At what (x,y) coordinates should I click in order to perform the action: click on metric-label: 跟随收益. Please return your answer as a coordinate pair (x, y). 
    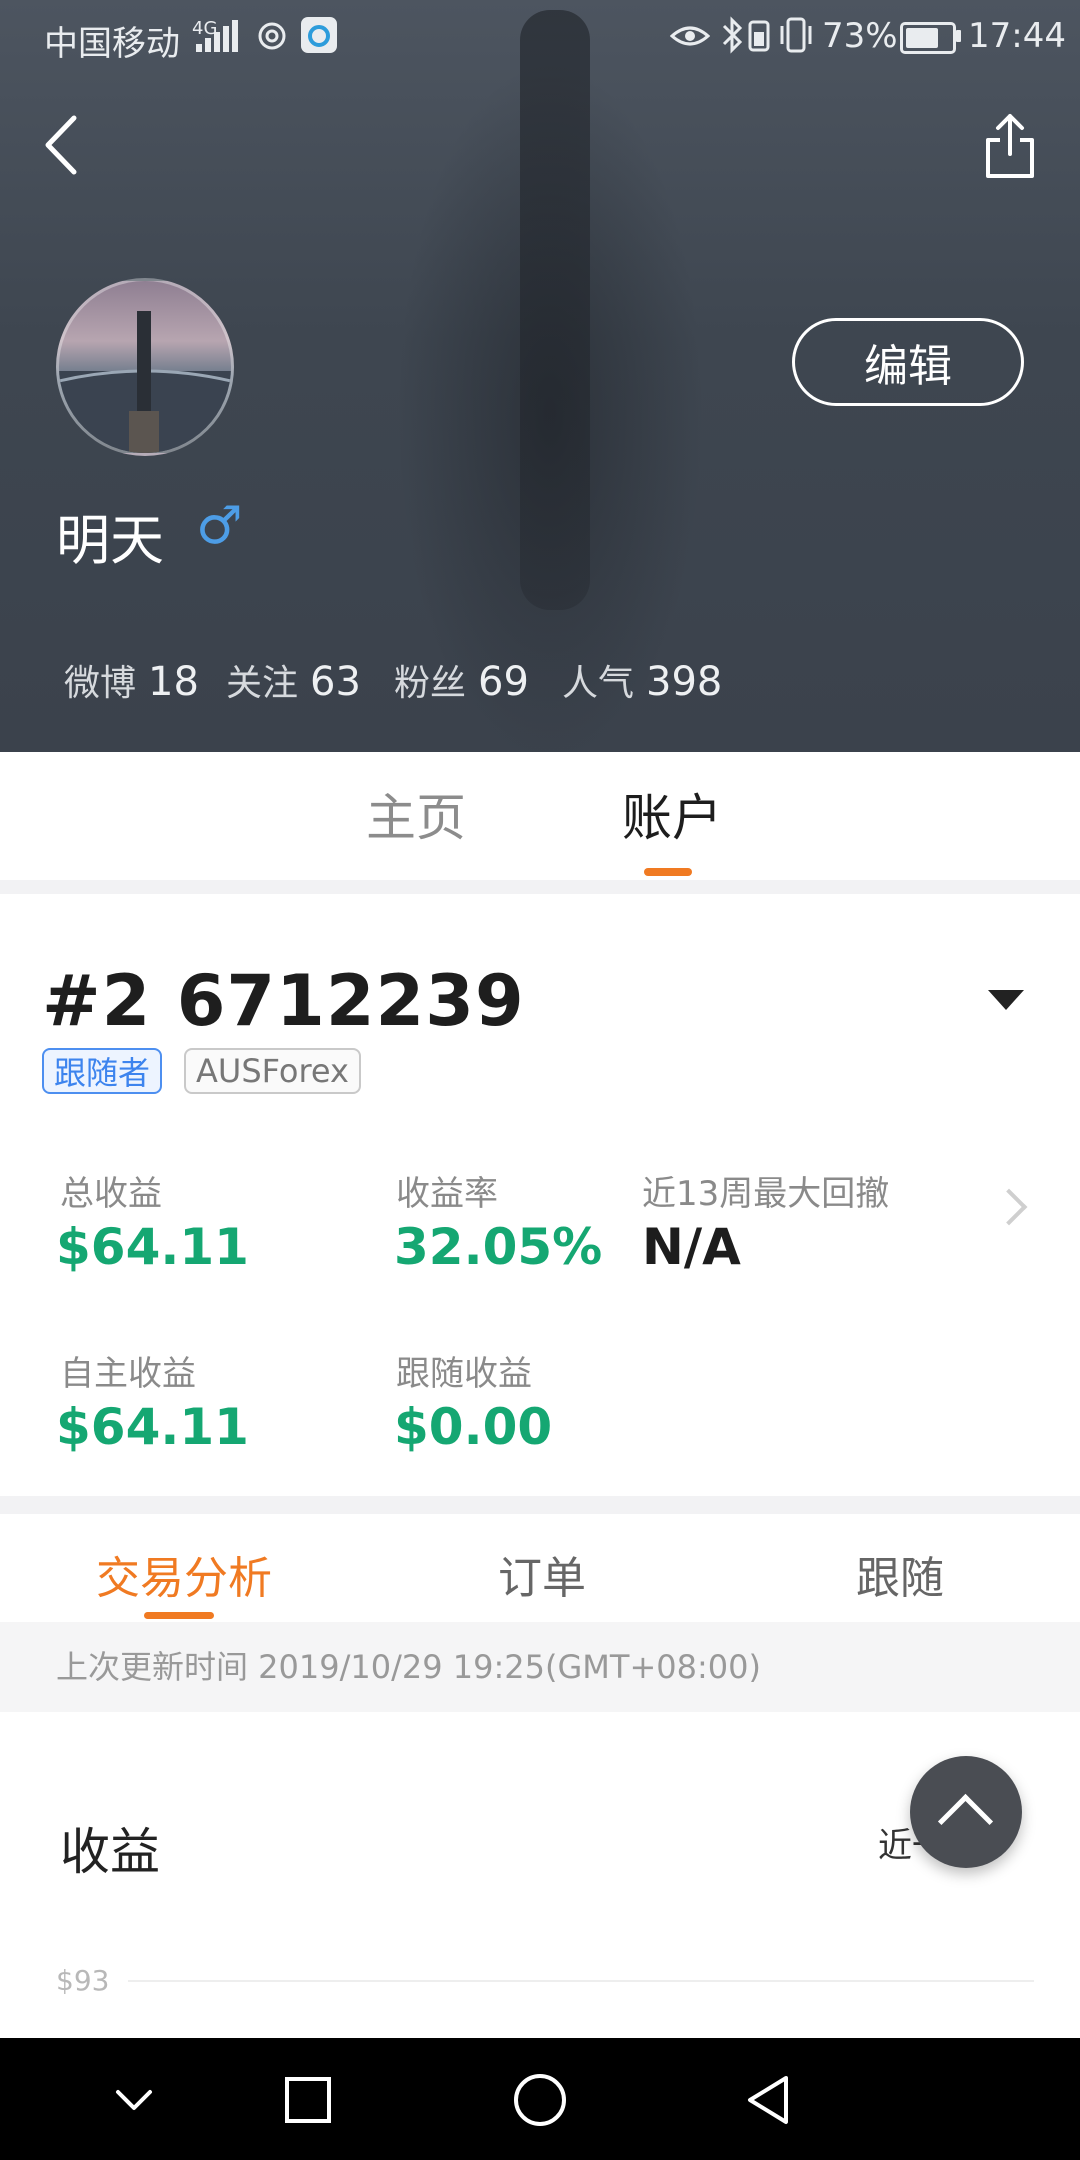
    Looking at the image, I should click on (464, 1374).